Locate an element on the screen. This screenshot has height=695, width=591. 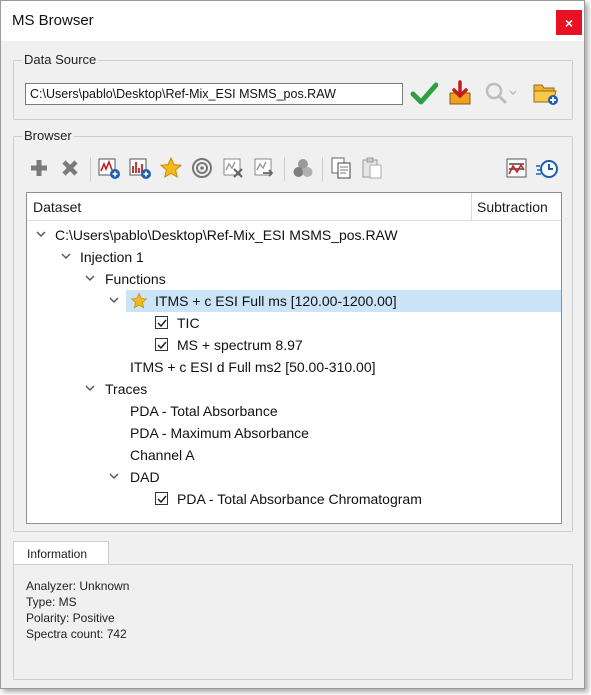
add-icon is located at coordinates (39, 168).